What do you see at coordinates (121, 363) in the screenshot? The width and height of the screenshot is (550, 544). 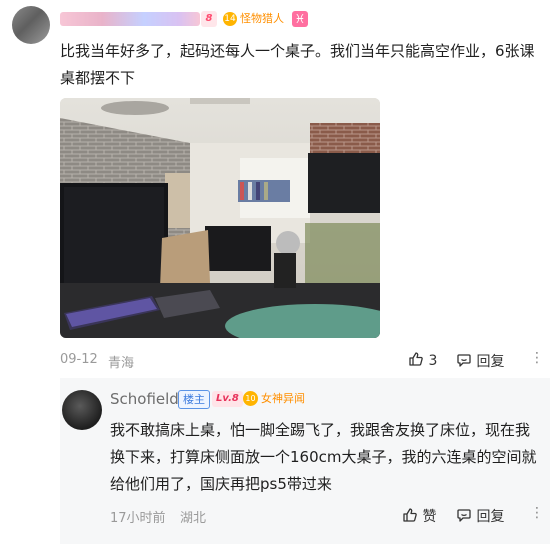 I see `comment-location: 青海` at bounding box center [121, 363].